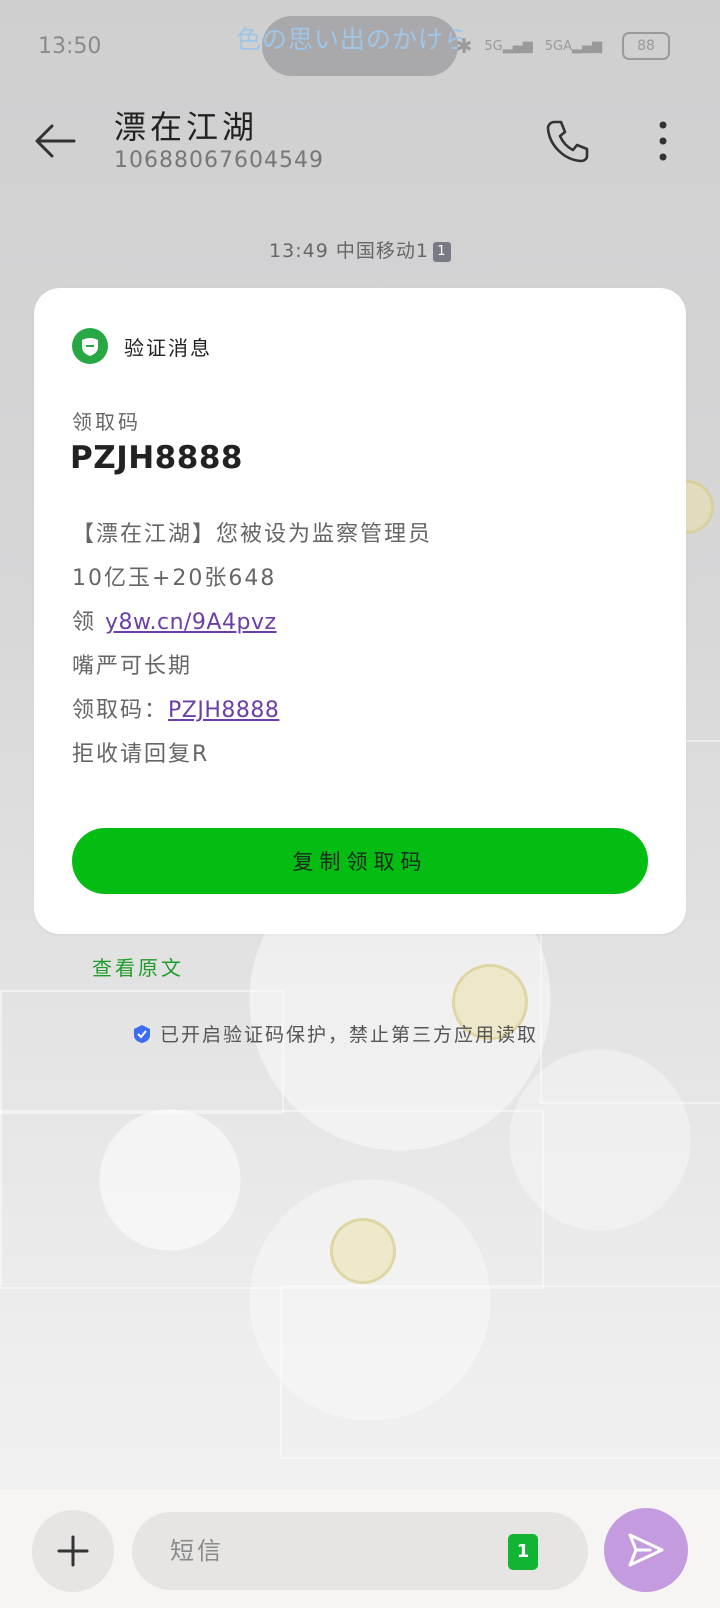  Describe the element at coordinates (106, 422) in the screenshot. I see `code-label: 领取码` at that location.